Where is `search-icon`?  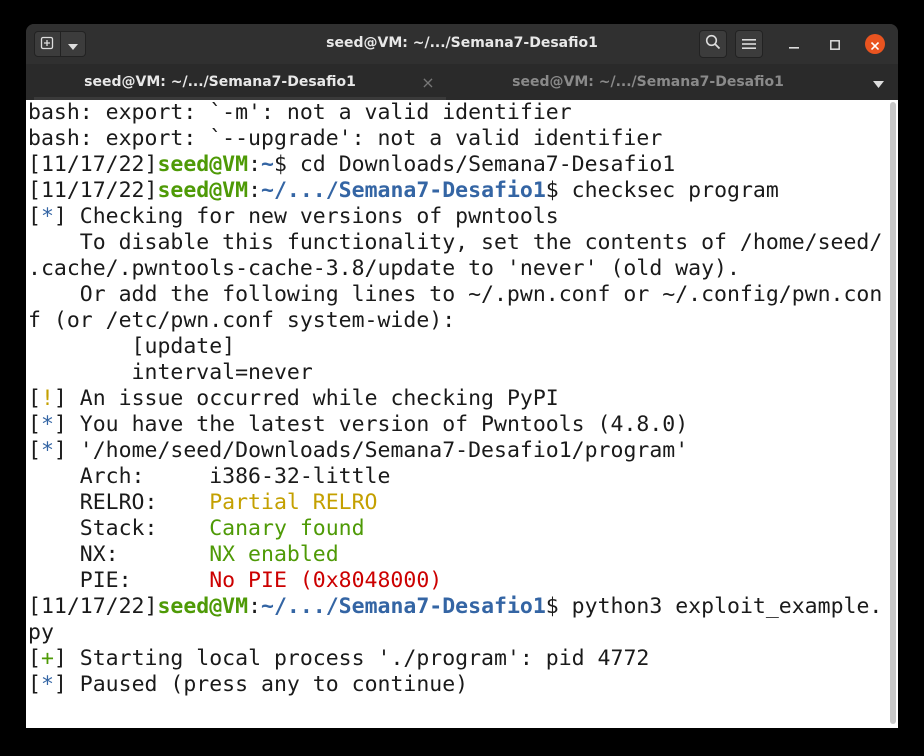
search-icon is located at coordinates (713, 44).